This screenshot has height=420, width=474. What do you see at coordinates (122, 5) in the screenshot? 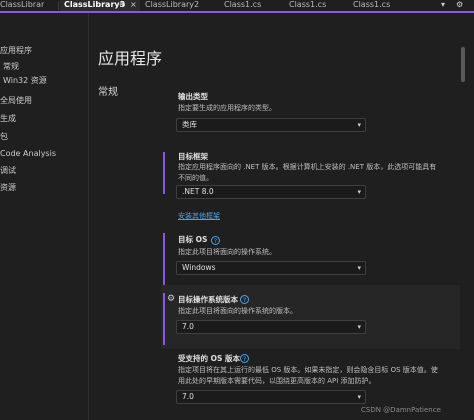
I see `pin-icon: ⊕` at bounding box center [122, 5].